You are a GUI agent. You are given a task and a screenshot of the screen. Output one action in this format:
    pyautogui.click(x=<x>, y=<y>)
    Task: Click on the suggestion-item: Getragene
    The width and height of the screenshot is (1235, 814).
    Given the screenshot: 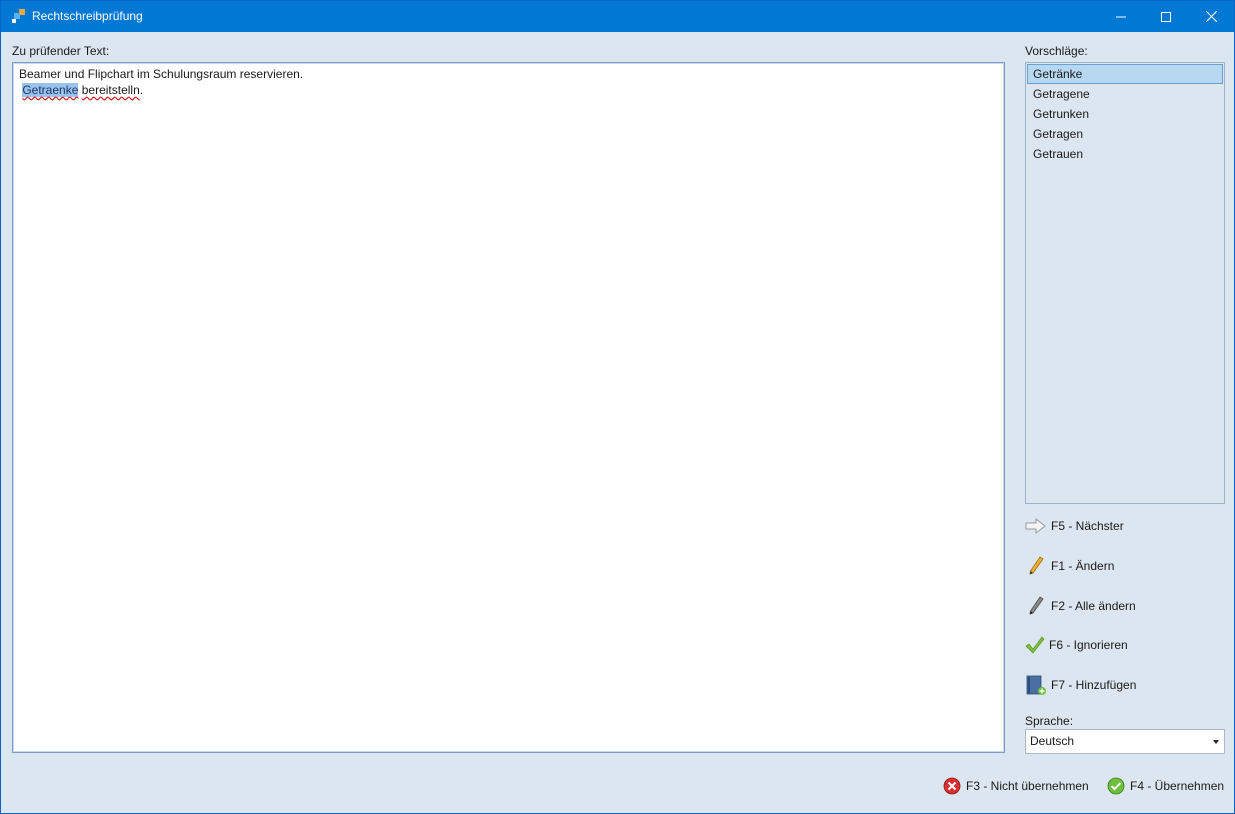 What is the action you would take?
    pyautogui.click(x=1125, y=94)
    